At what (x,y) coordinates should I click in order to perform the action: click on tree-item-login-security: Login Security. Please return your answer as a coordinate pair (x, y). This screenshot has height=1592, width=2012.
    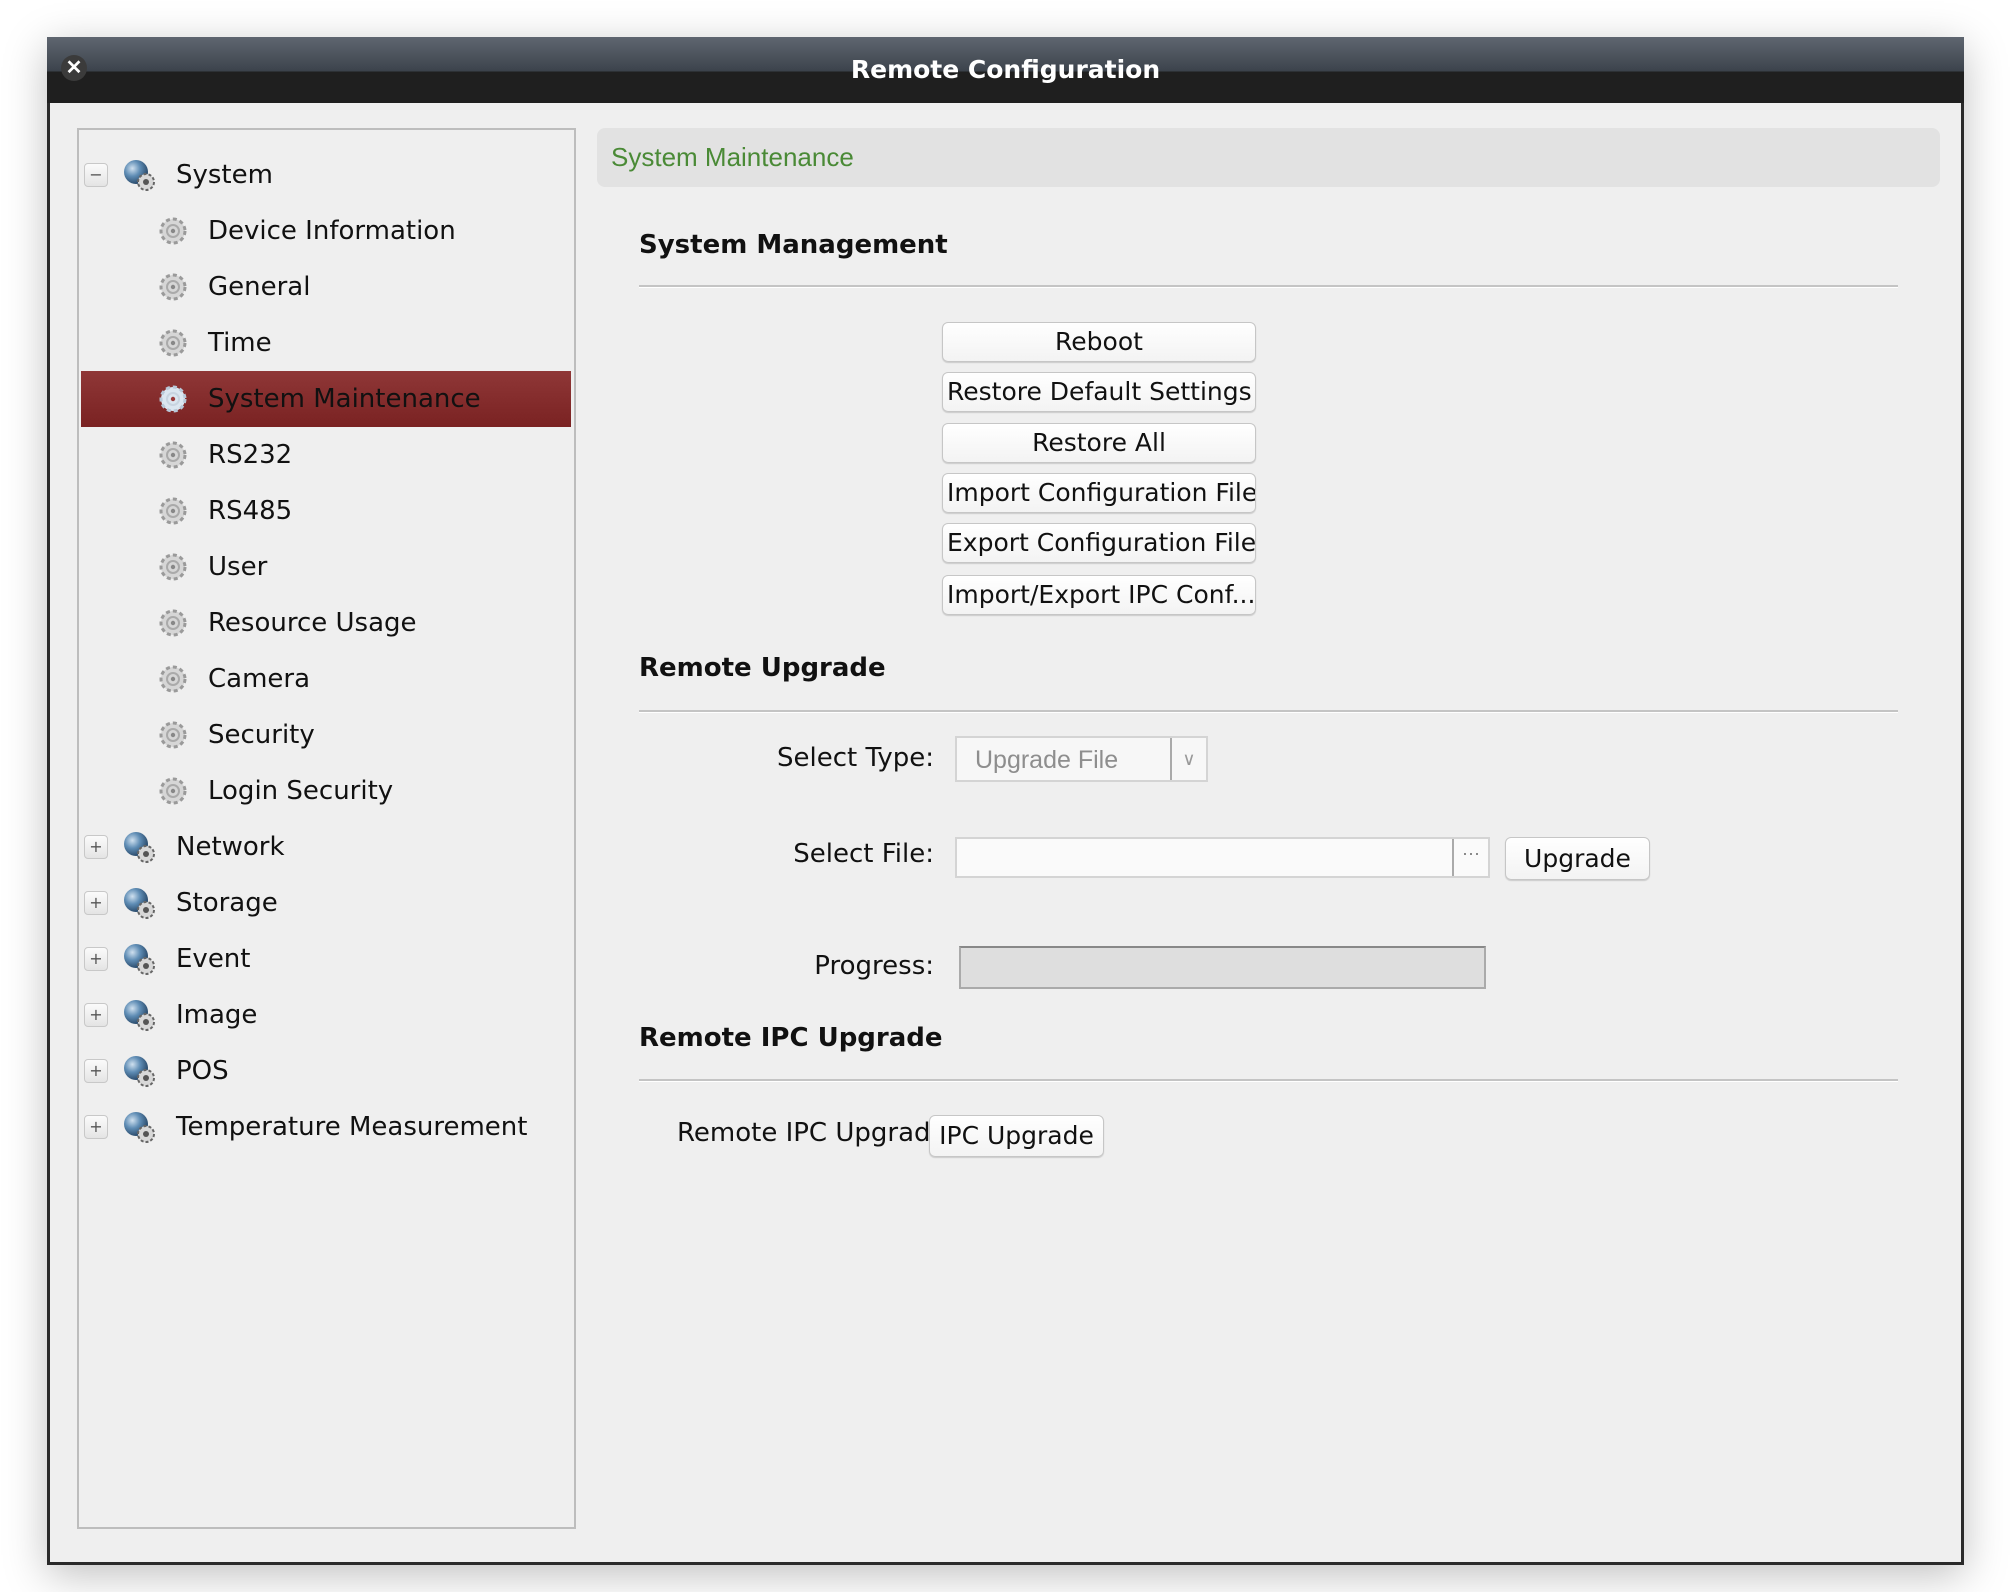
    Looking at the image, I should click on (325, 791).